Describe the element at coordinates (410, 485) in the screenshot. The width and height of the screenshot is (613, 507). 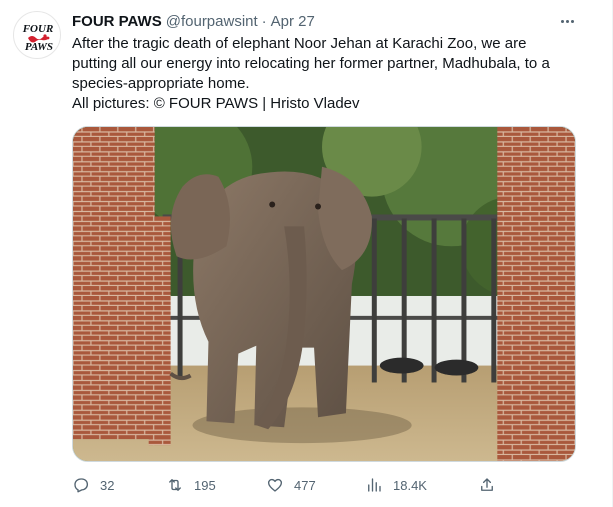
I see `views-count: 18.4K` at that location.